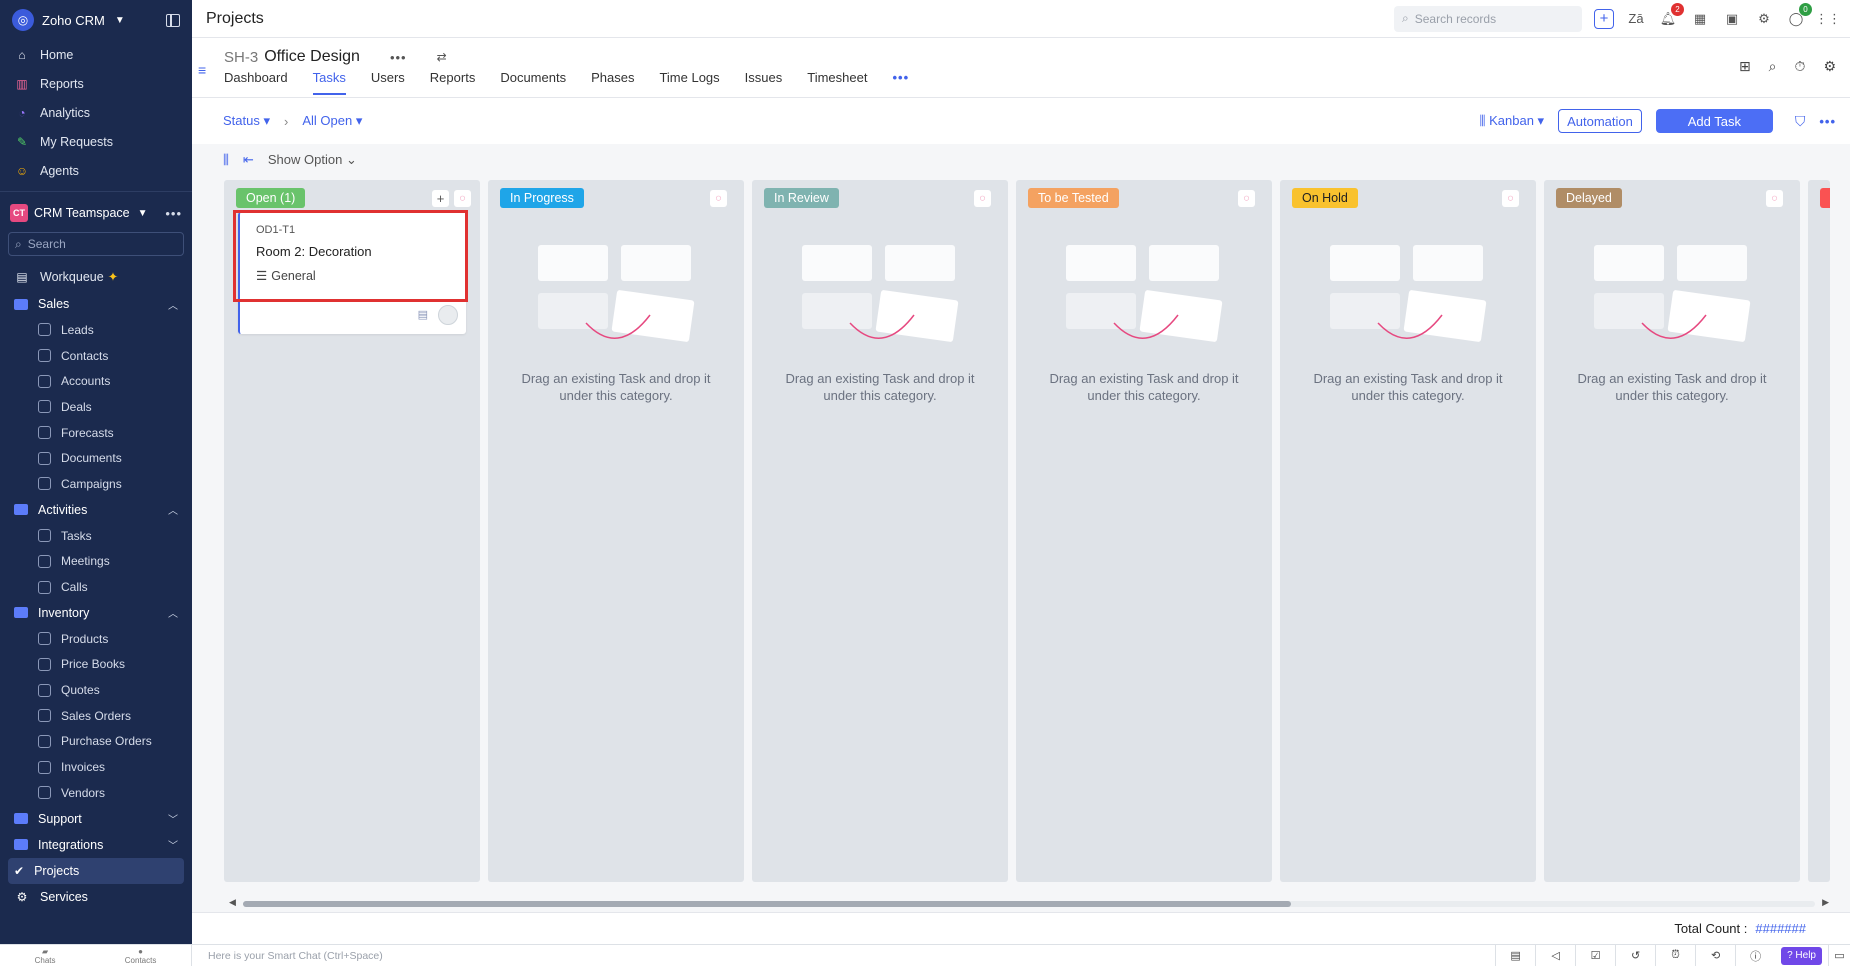 The image size is (1850, 966). Describe the element at coordinates (96, 587) in the screenshot. I see `sidebar-item-calls: Calls` at that location.